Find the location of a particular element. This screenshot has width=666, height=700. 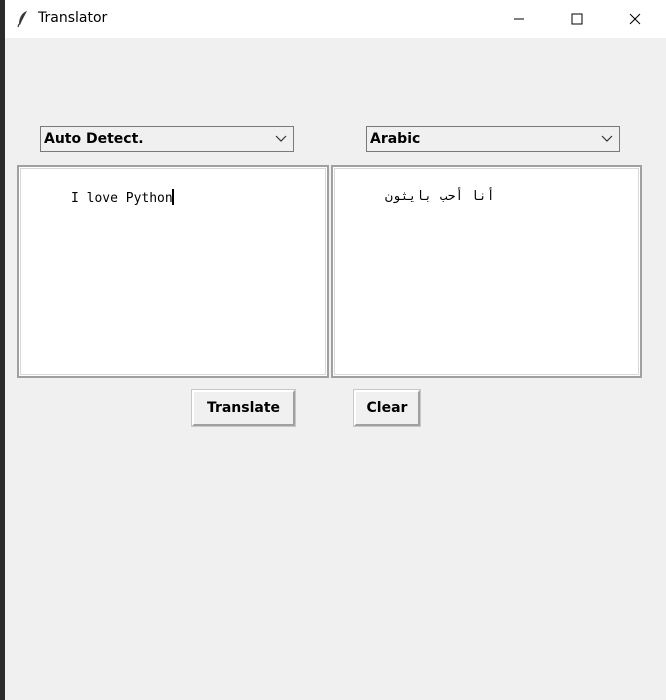

source-text-area: I love Python is located at coordinates (173, 271).